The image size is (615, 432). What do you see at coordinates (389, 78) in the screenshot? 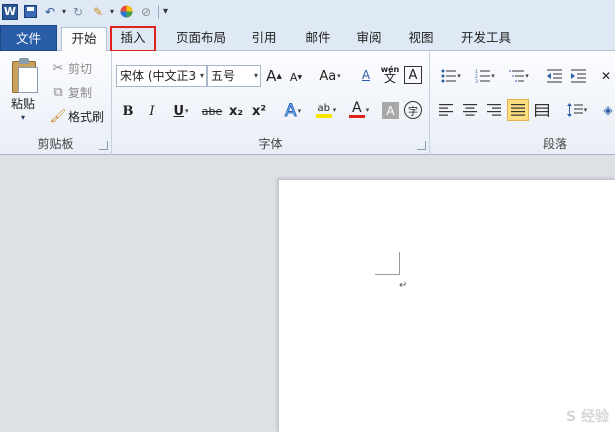
I see `phonetic-guide-char: 文` at bounding box center [389, 78].